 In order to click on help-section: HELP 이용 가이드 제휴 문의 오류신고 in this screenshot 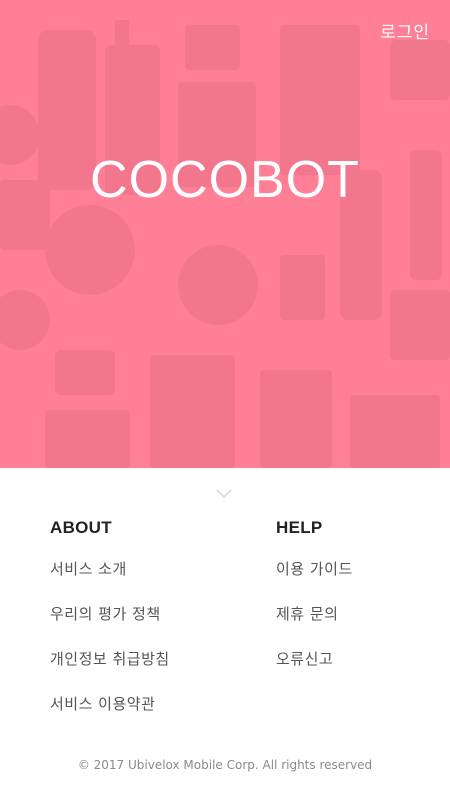, I will do `click(363, 606)`.